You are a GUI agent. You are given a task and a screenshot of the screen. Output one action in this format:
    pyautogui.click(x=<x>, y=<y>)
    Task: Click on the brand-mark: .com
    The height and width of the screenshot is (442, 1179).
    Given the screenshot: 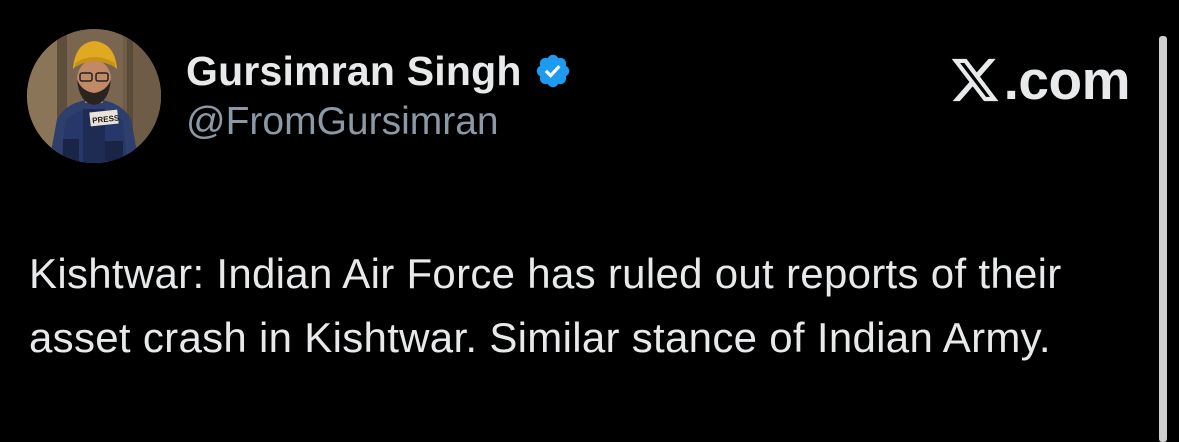 What is the action you would take?
    pyautogui.click(x=1039, y=80)
    